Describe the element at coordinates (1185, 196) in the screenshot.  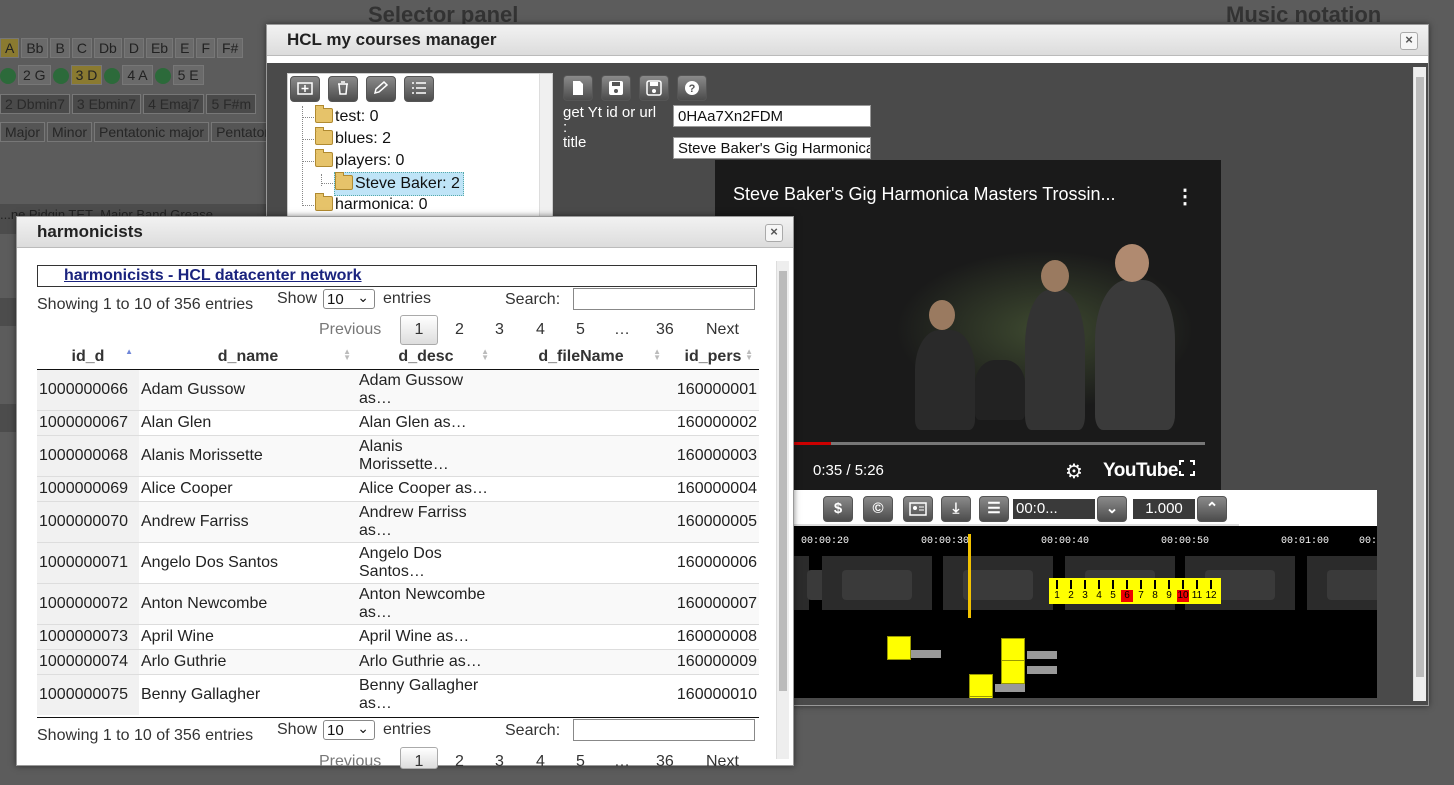
I see `more-options-icon: ⋮` at that location.